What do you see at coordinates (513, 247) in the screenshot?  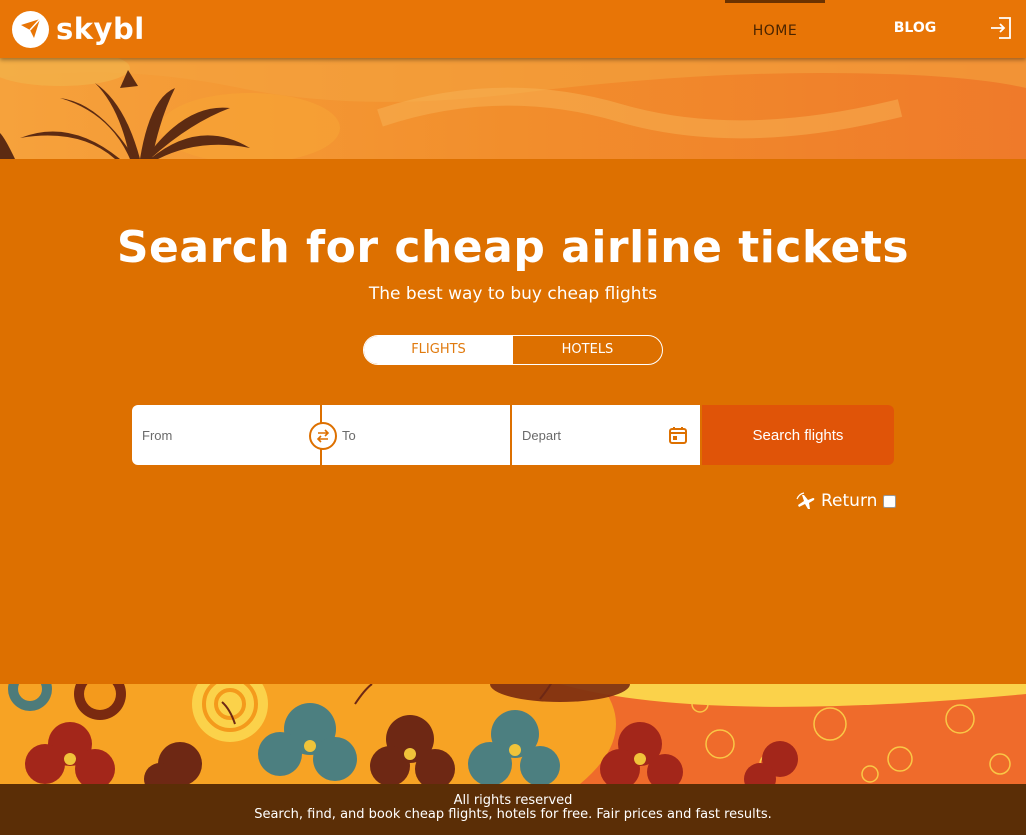 I see `page-title: Search for cheap airline tickets` at bounding box center [513, 247].